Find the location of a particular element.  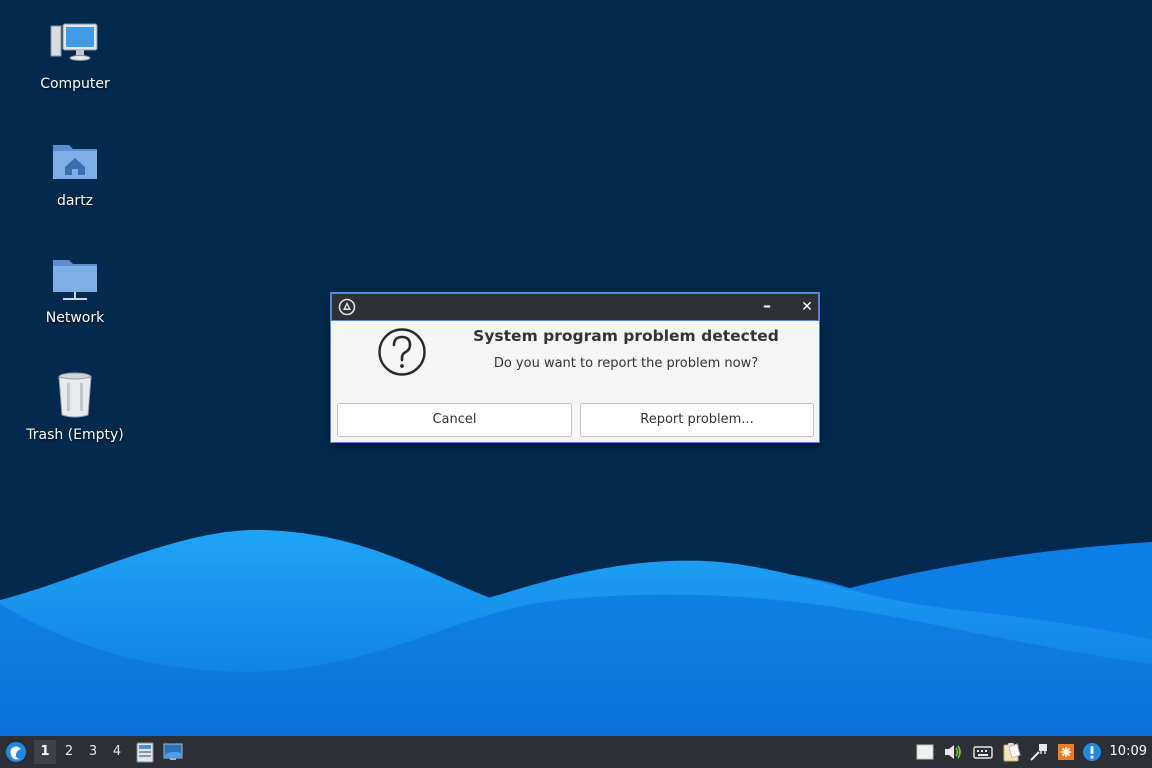

desktop-icon-label: Trash (Empty) is located at coordinates (75, 435).